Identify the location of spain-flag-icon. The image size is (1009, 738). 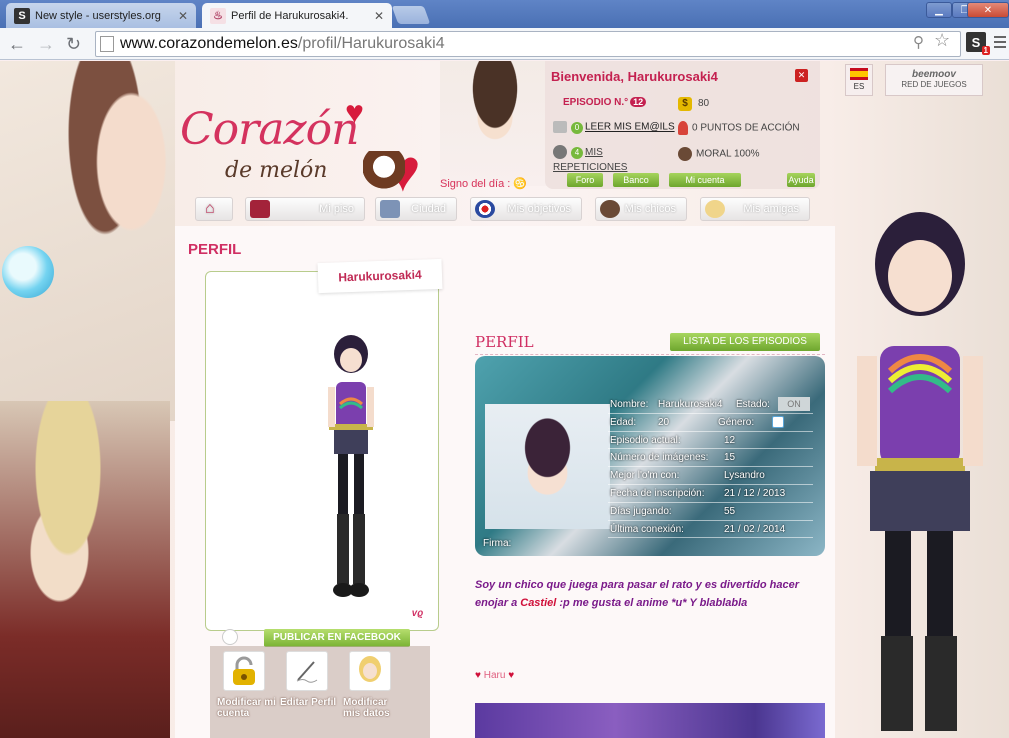
(859, 74).